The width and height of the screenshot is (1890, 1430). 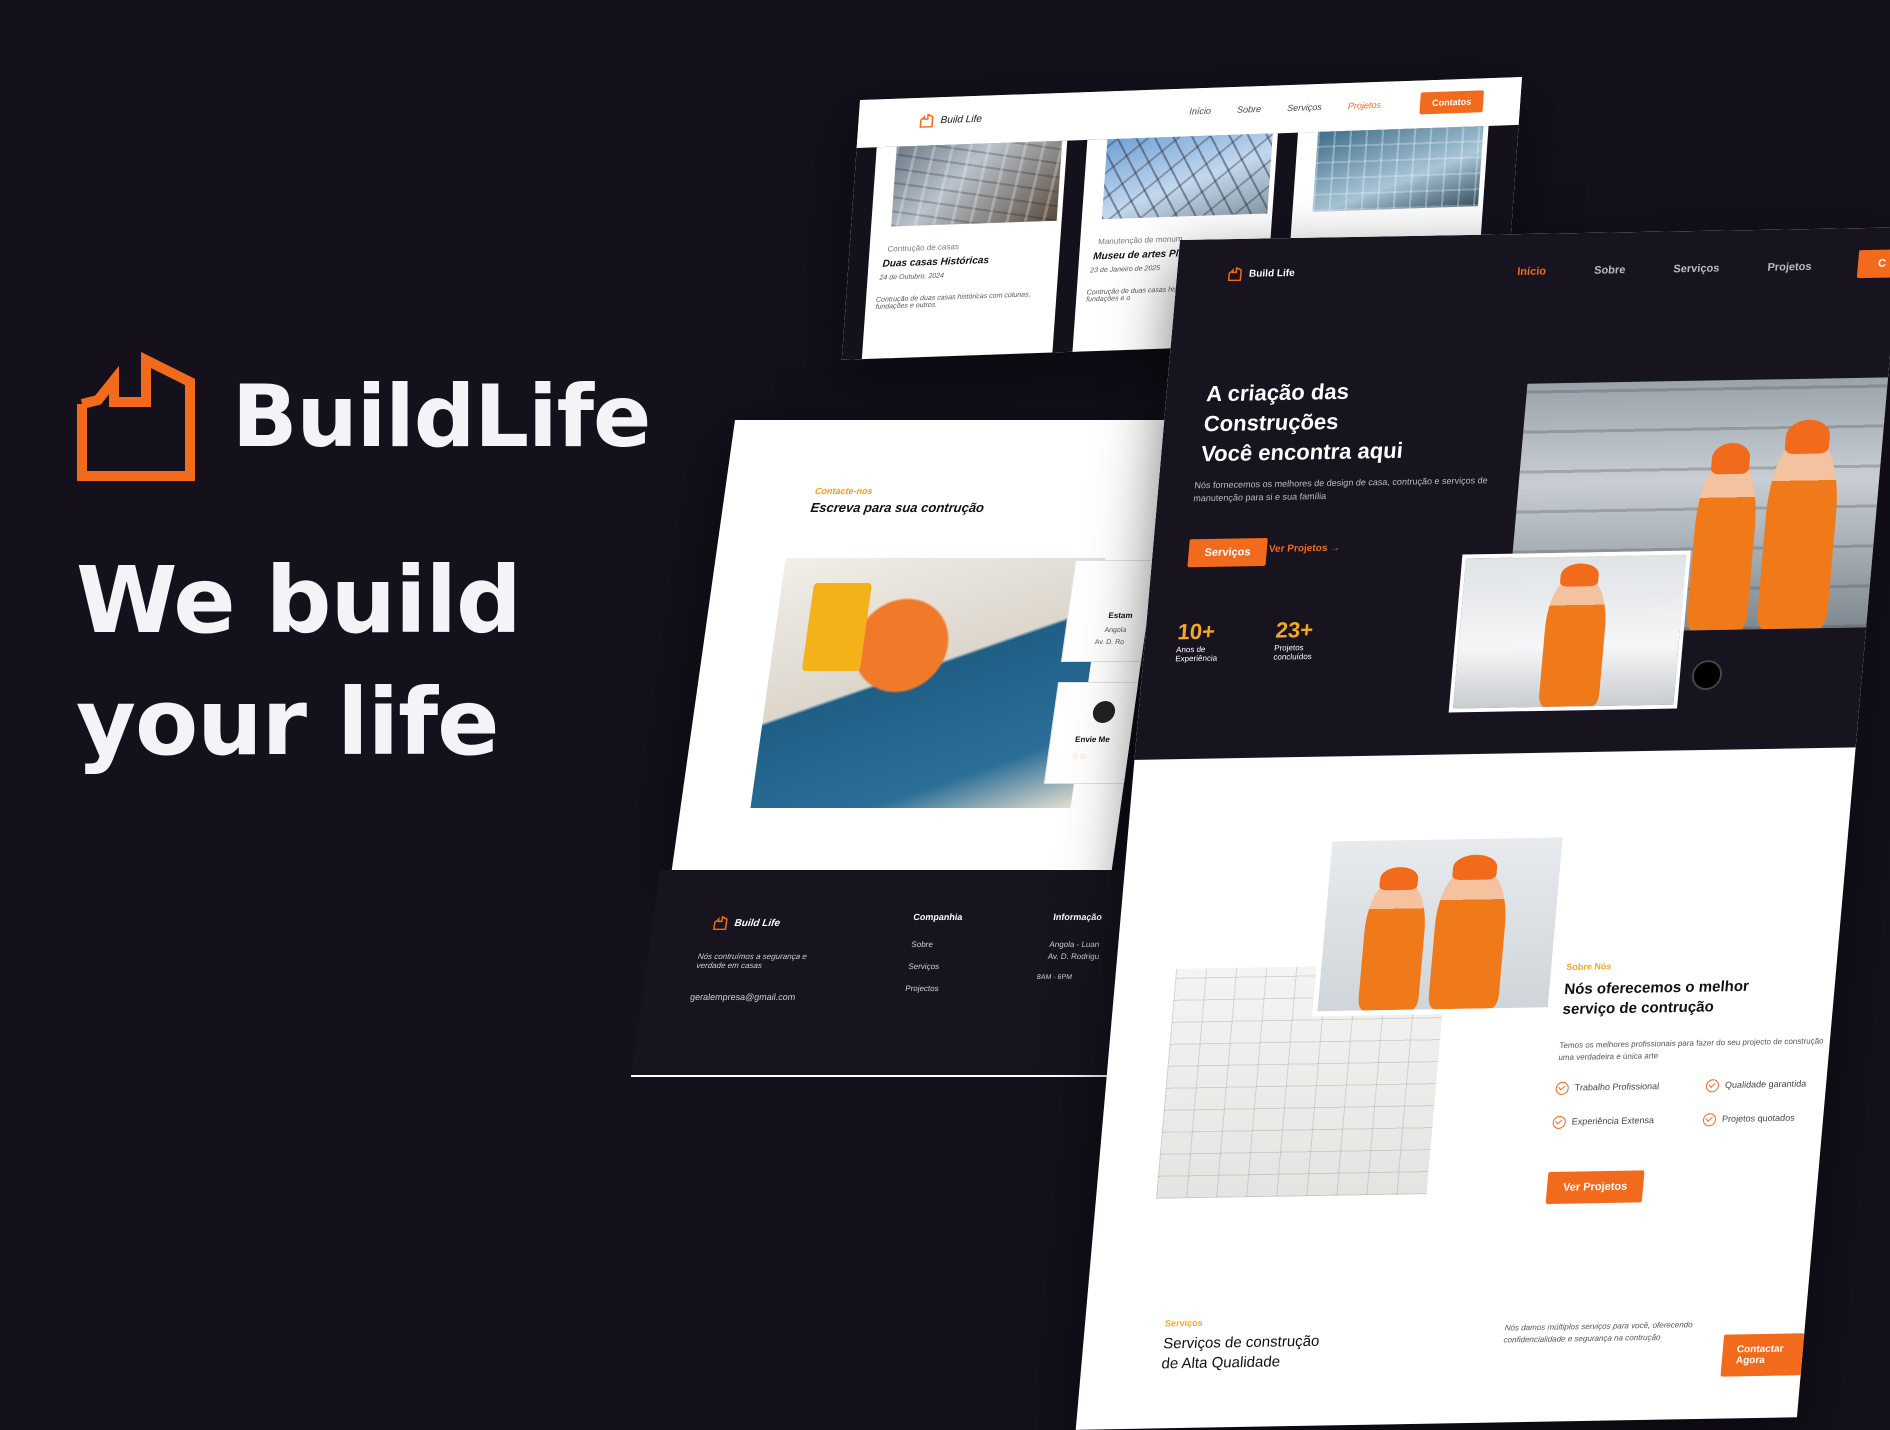 What do you see at coordinates (1335, 548) in the screenshot?
I see `arrow-right-icon: →` at bounding box center [1335, 548].